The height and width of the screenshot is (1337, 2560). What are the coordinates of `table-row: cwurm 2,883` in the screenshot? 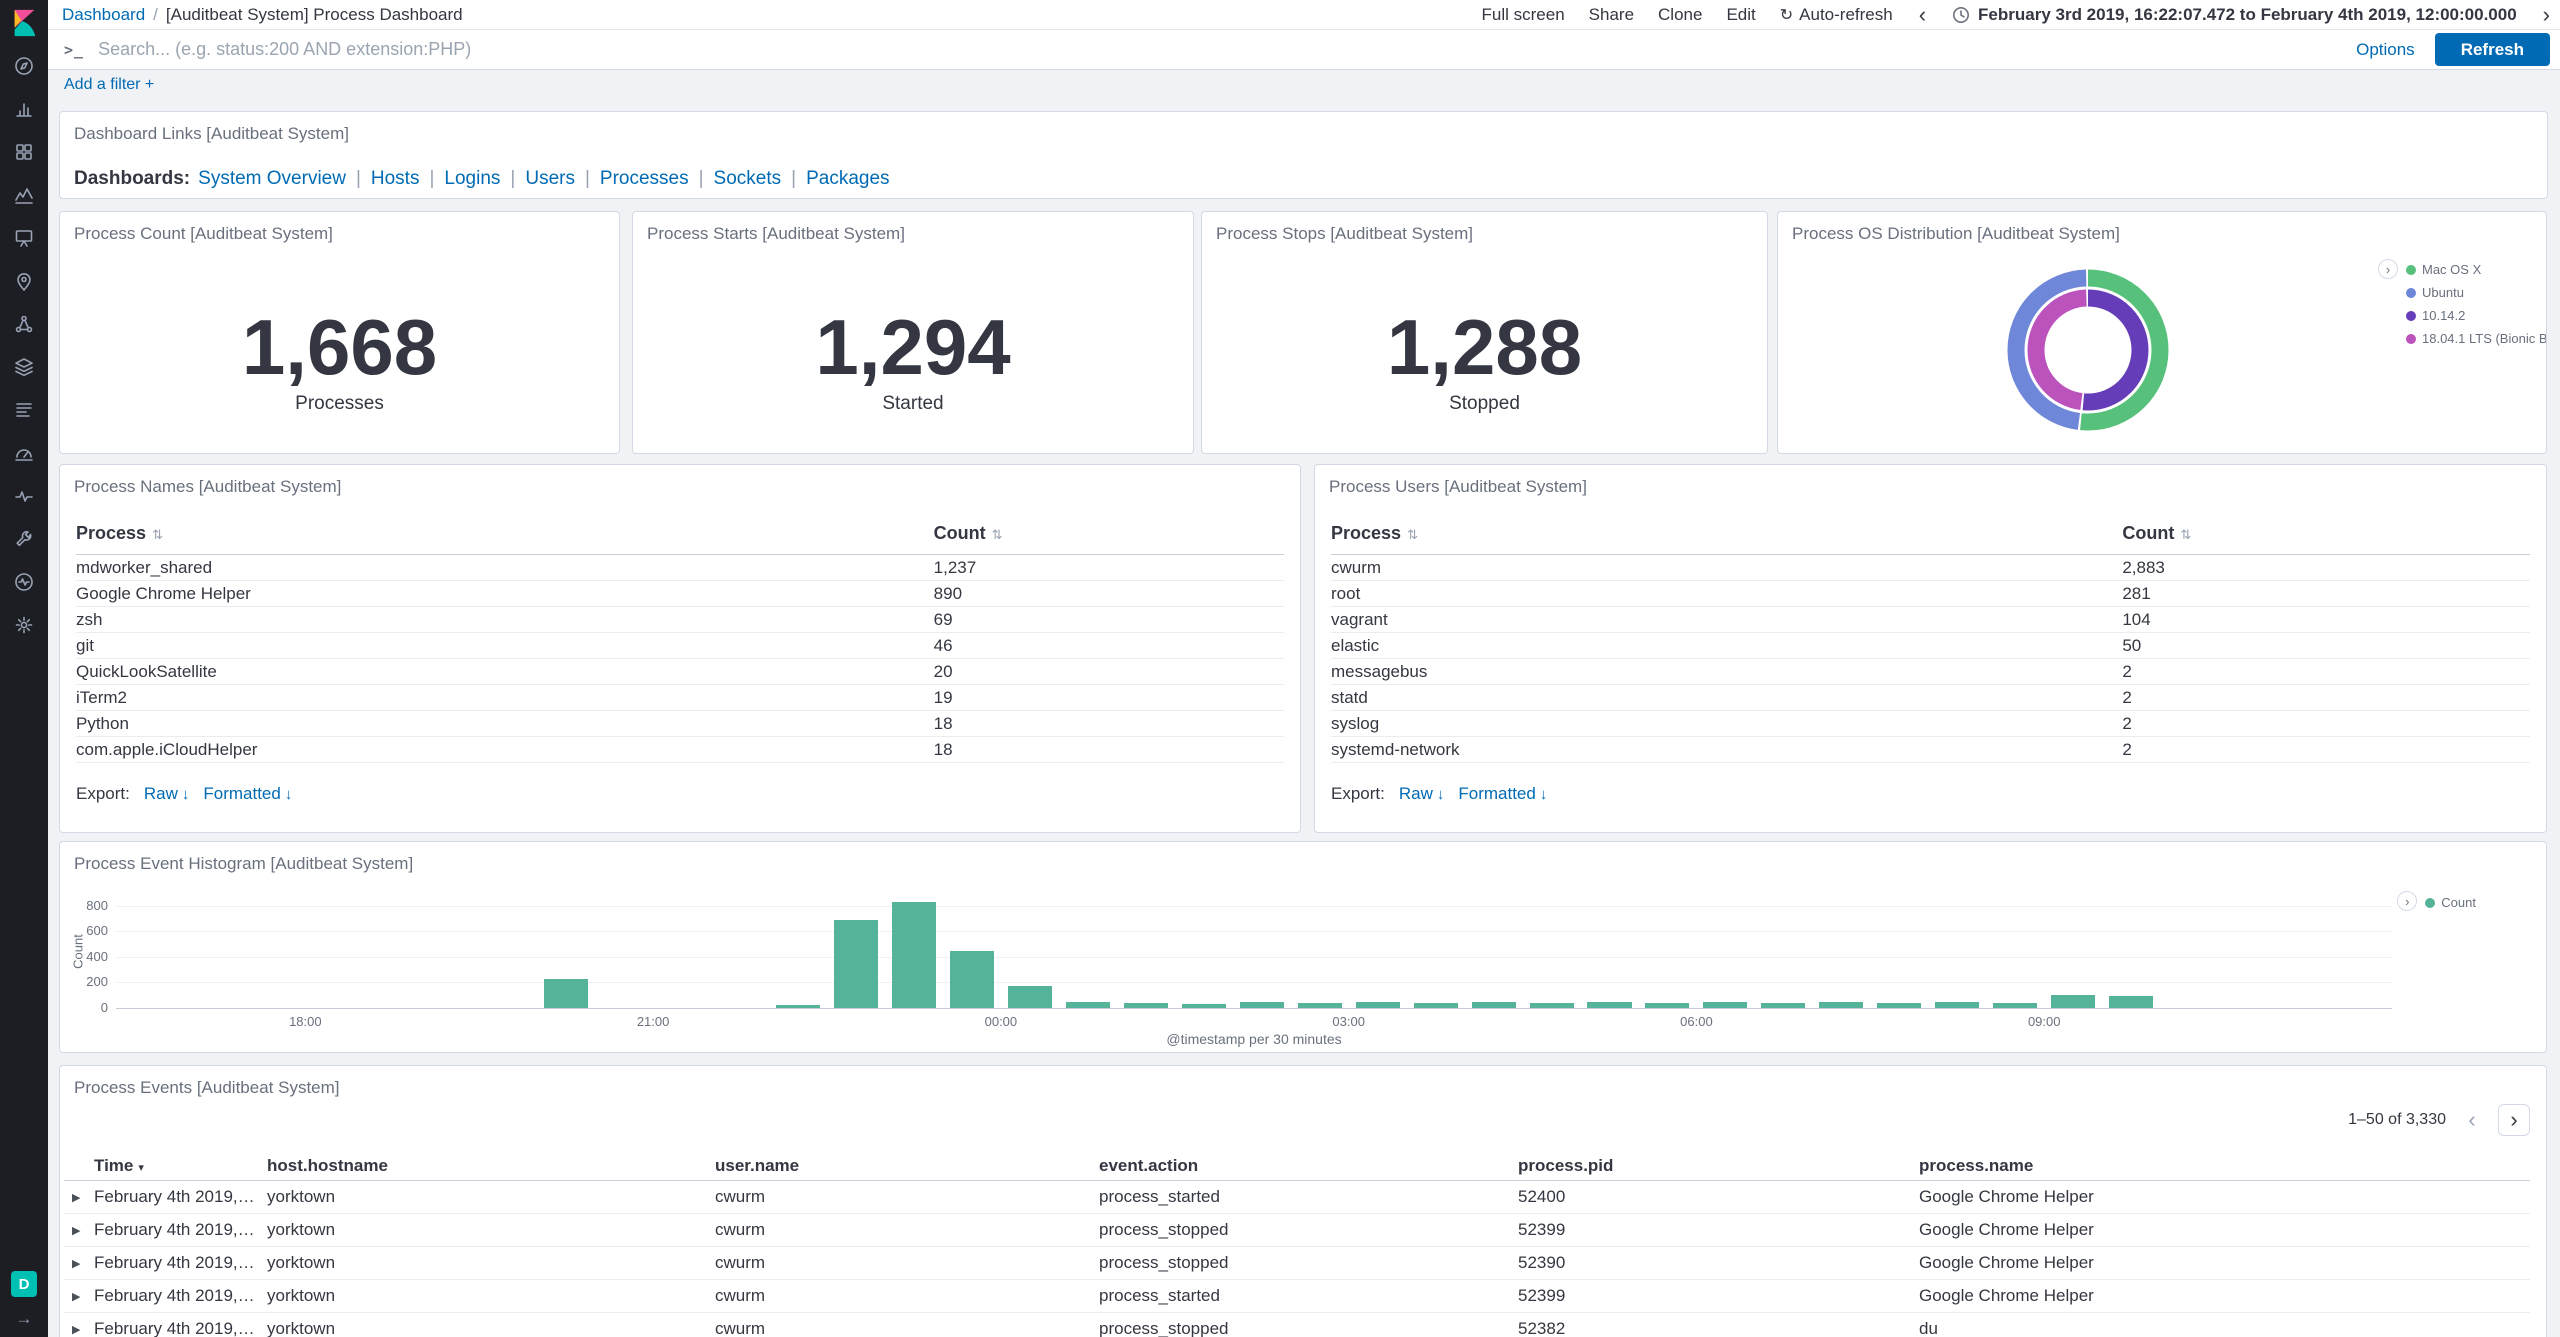 It's located at (1930, 568).